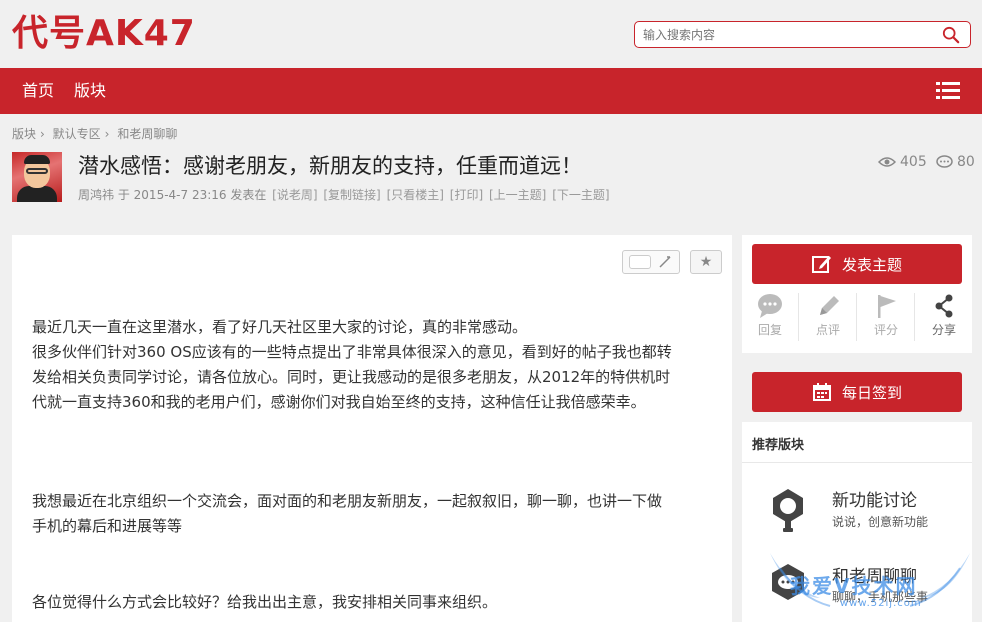  I want to click on pencil-icon, so click(829, 305).